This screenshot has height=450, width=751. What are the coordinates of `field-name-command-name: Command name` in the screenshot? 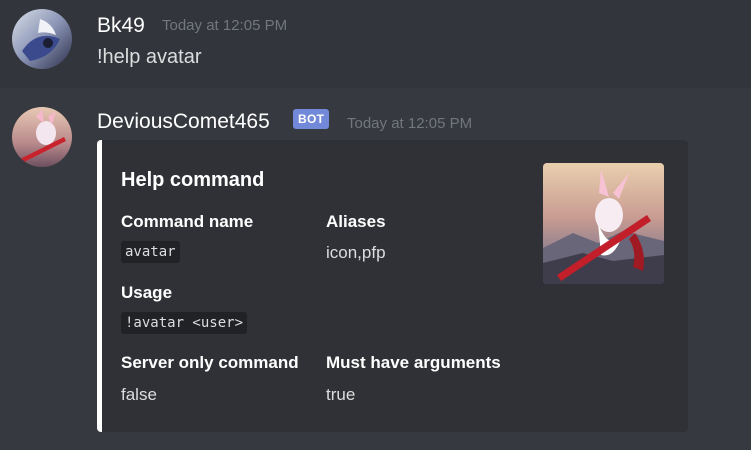 It's located at (187, 221).